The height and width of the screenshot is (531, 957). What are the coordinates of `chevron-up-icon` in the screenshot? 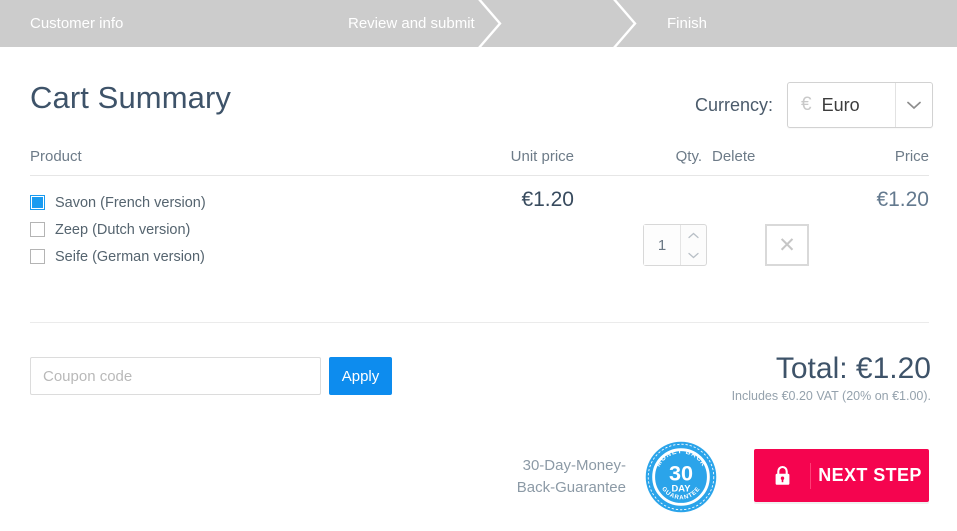 It's located at (693, 235).